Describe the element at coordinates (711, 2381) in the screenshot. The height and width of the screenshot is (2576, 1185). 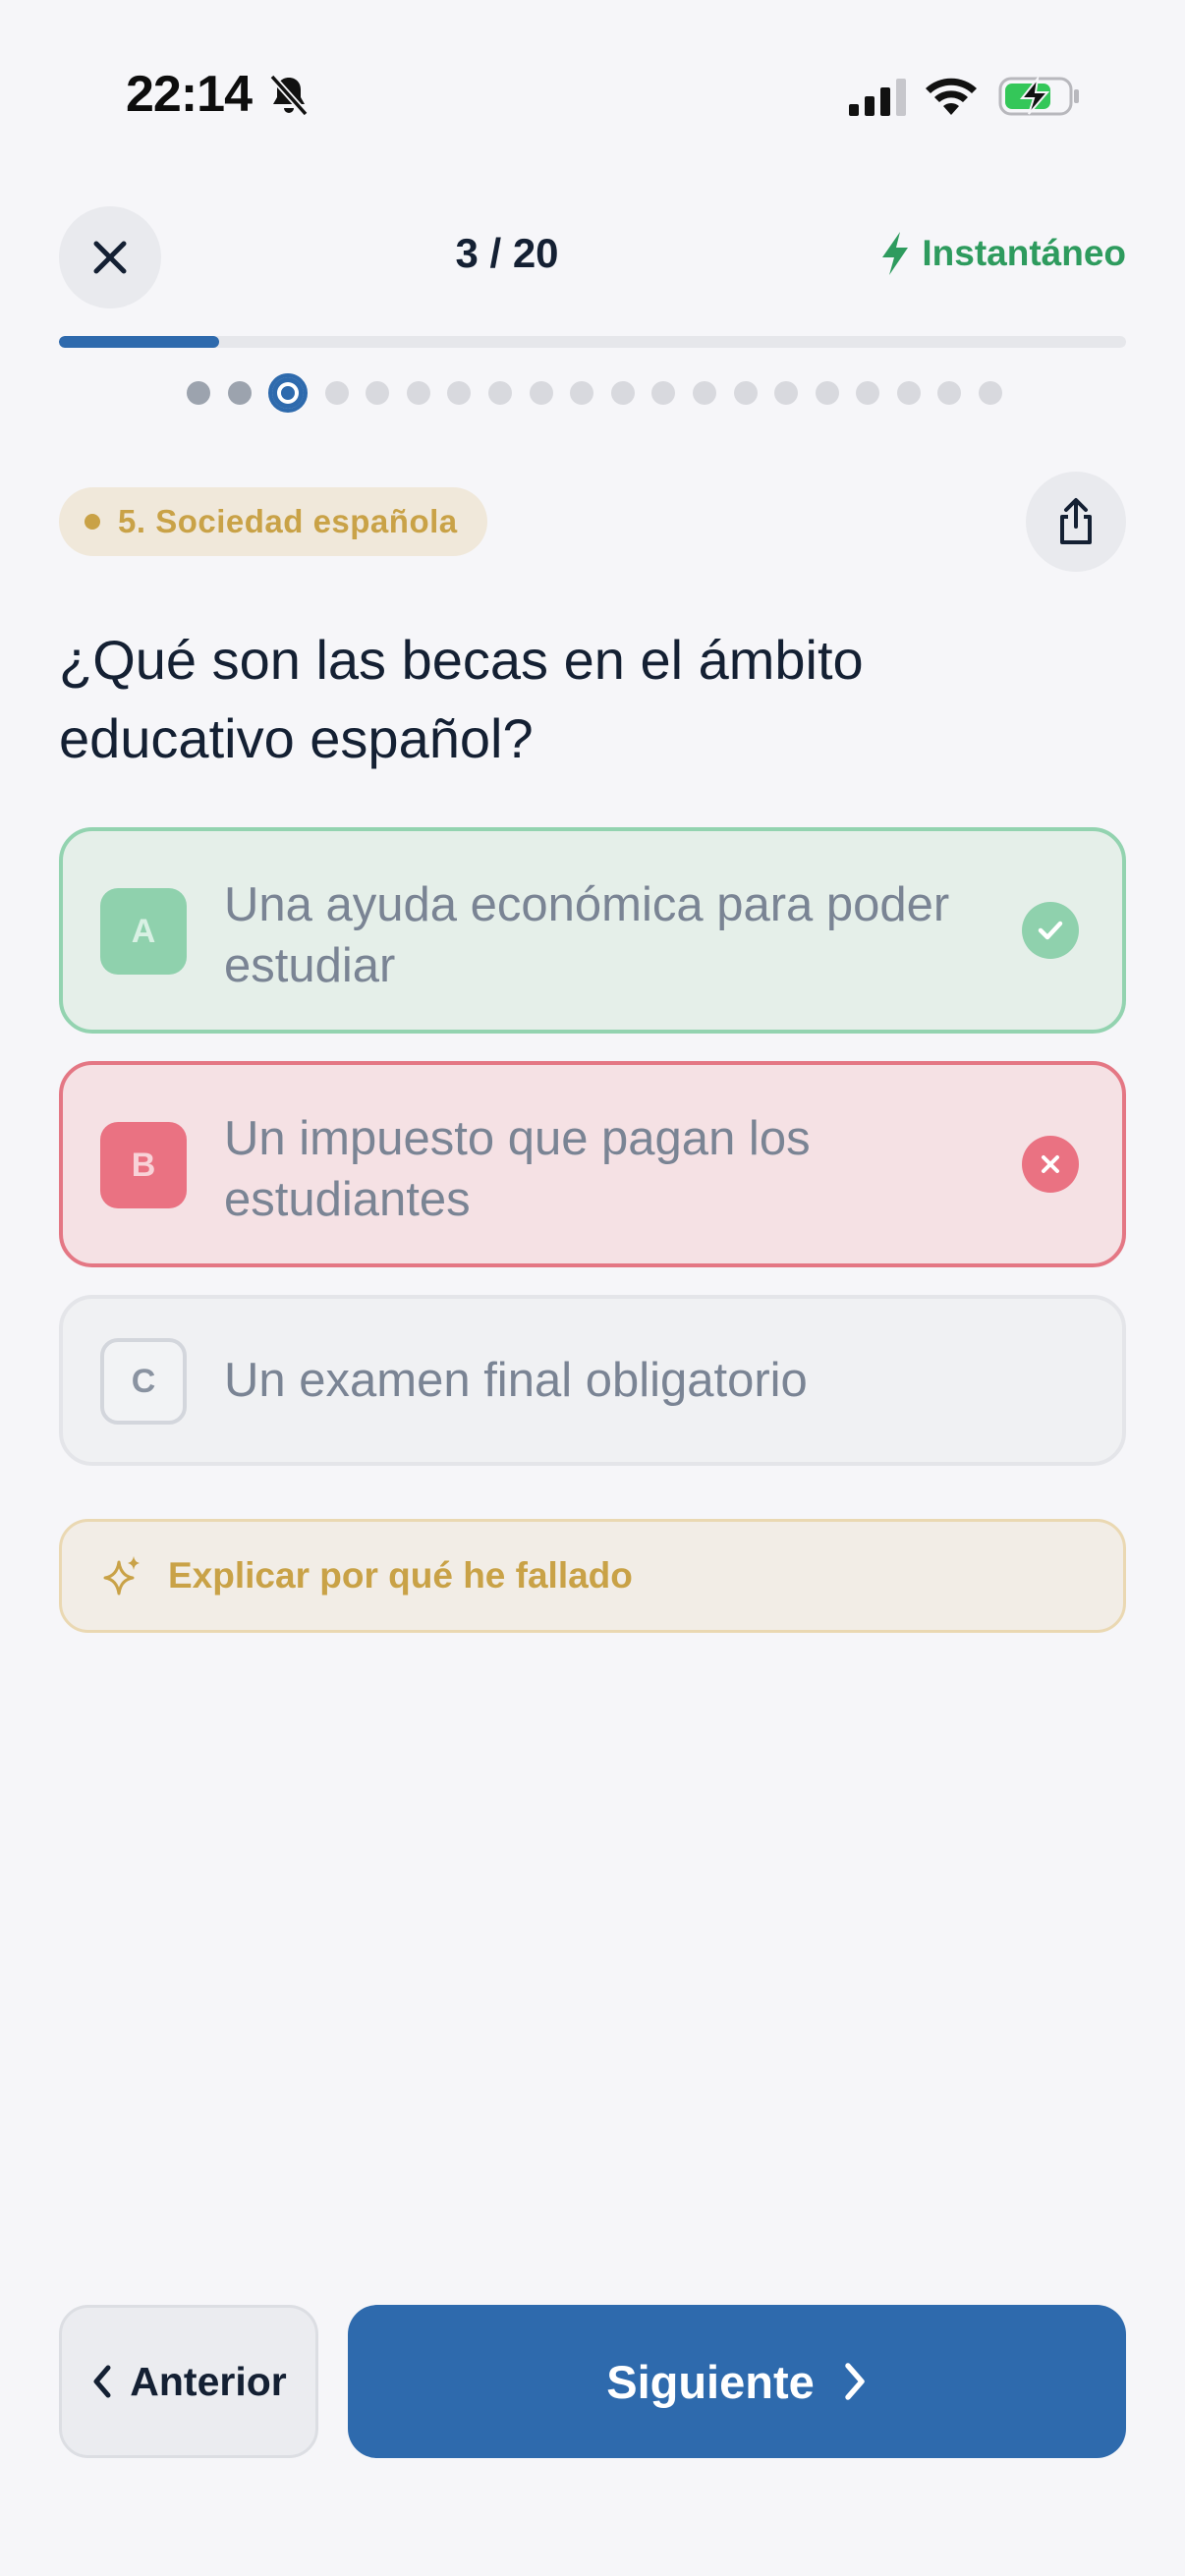
I see `next-label: Siguiente` at that location.